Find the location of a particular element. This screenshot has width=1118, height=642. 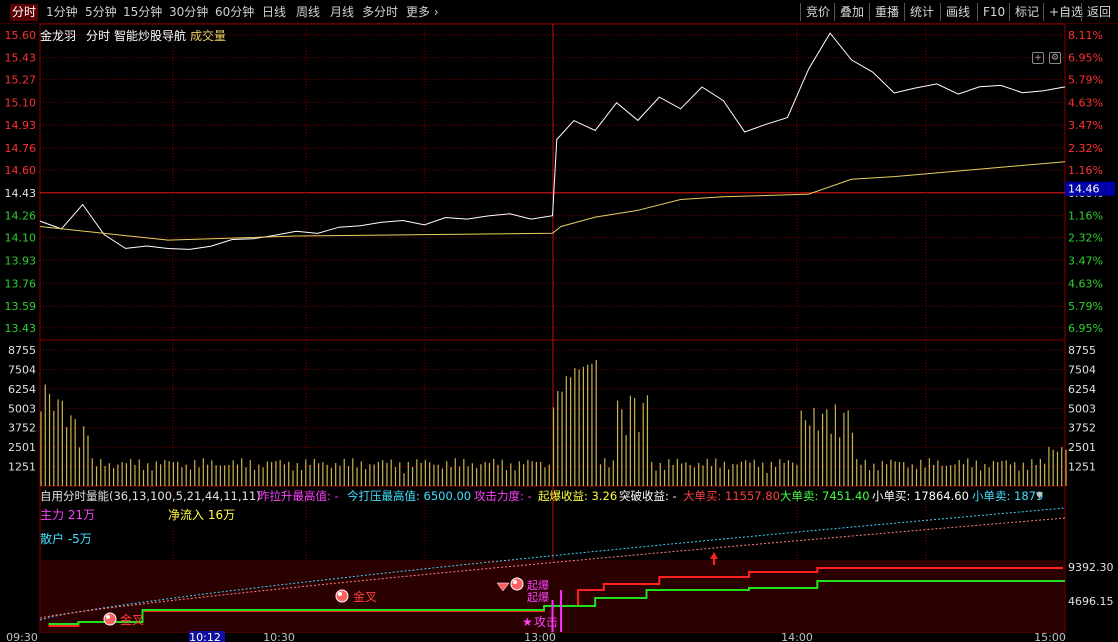

volume-tick-label-right: 8755 is located at coordinates (1082, 350).